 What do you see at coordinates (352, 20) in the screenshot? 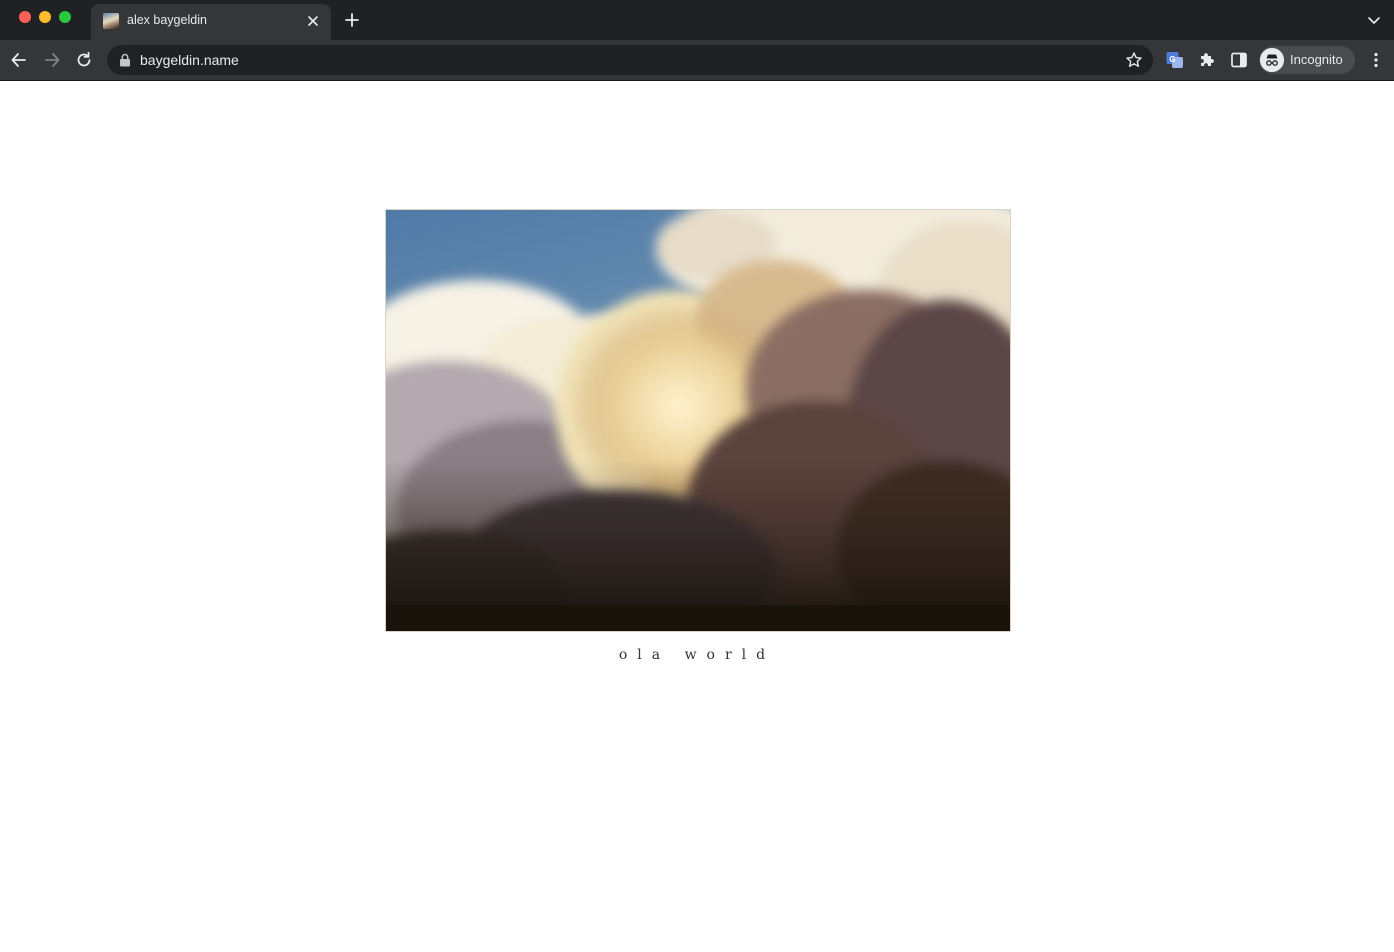
I see `new-tab-button` at bounding box center [352, 20].